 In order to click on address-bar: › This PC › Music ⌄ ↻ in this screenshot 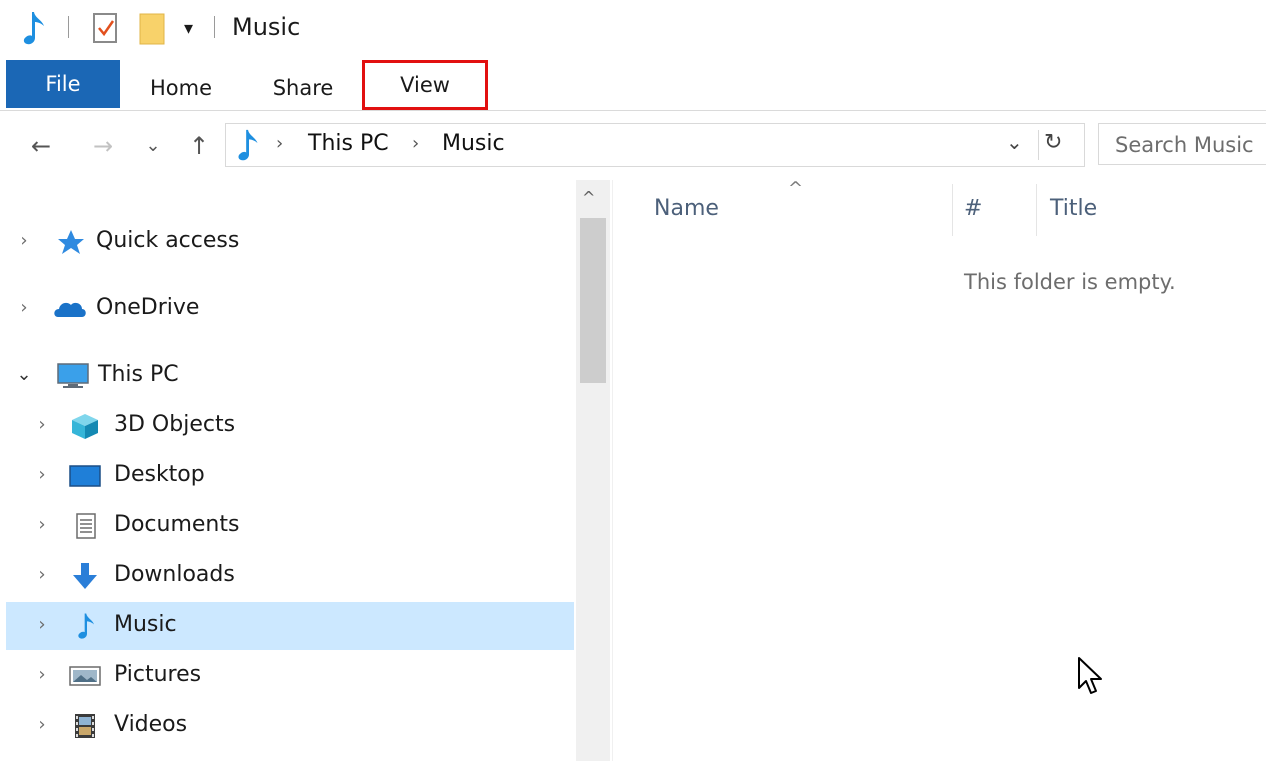, I will do `click(655, 145)`.